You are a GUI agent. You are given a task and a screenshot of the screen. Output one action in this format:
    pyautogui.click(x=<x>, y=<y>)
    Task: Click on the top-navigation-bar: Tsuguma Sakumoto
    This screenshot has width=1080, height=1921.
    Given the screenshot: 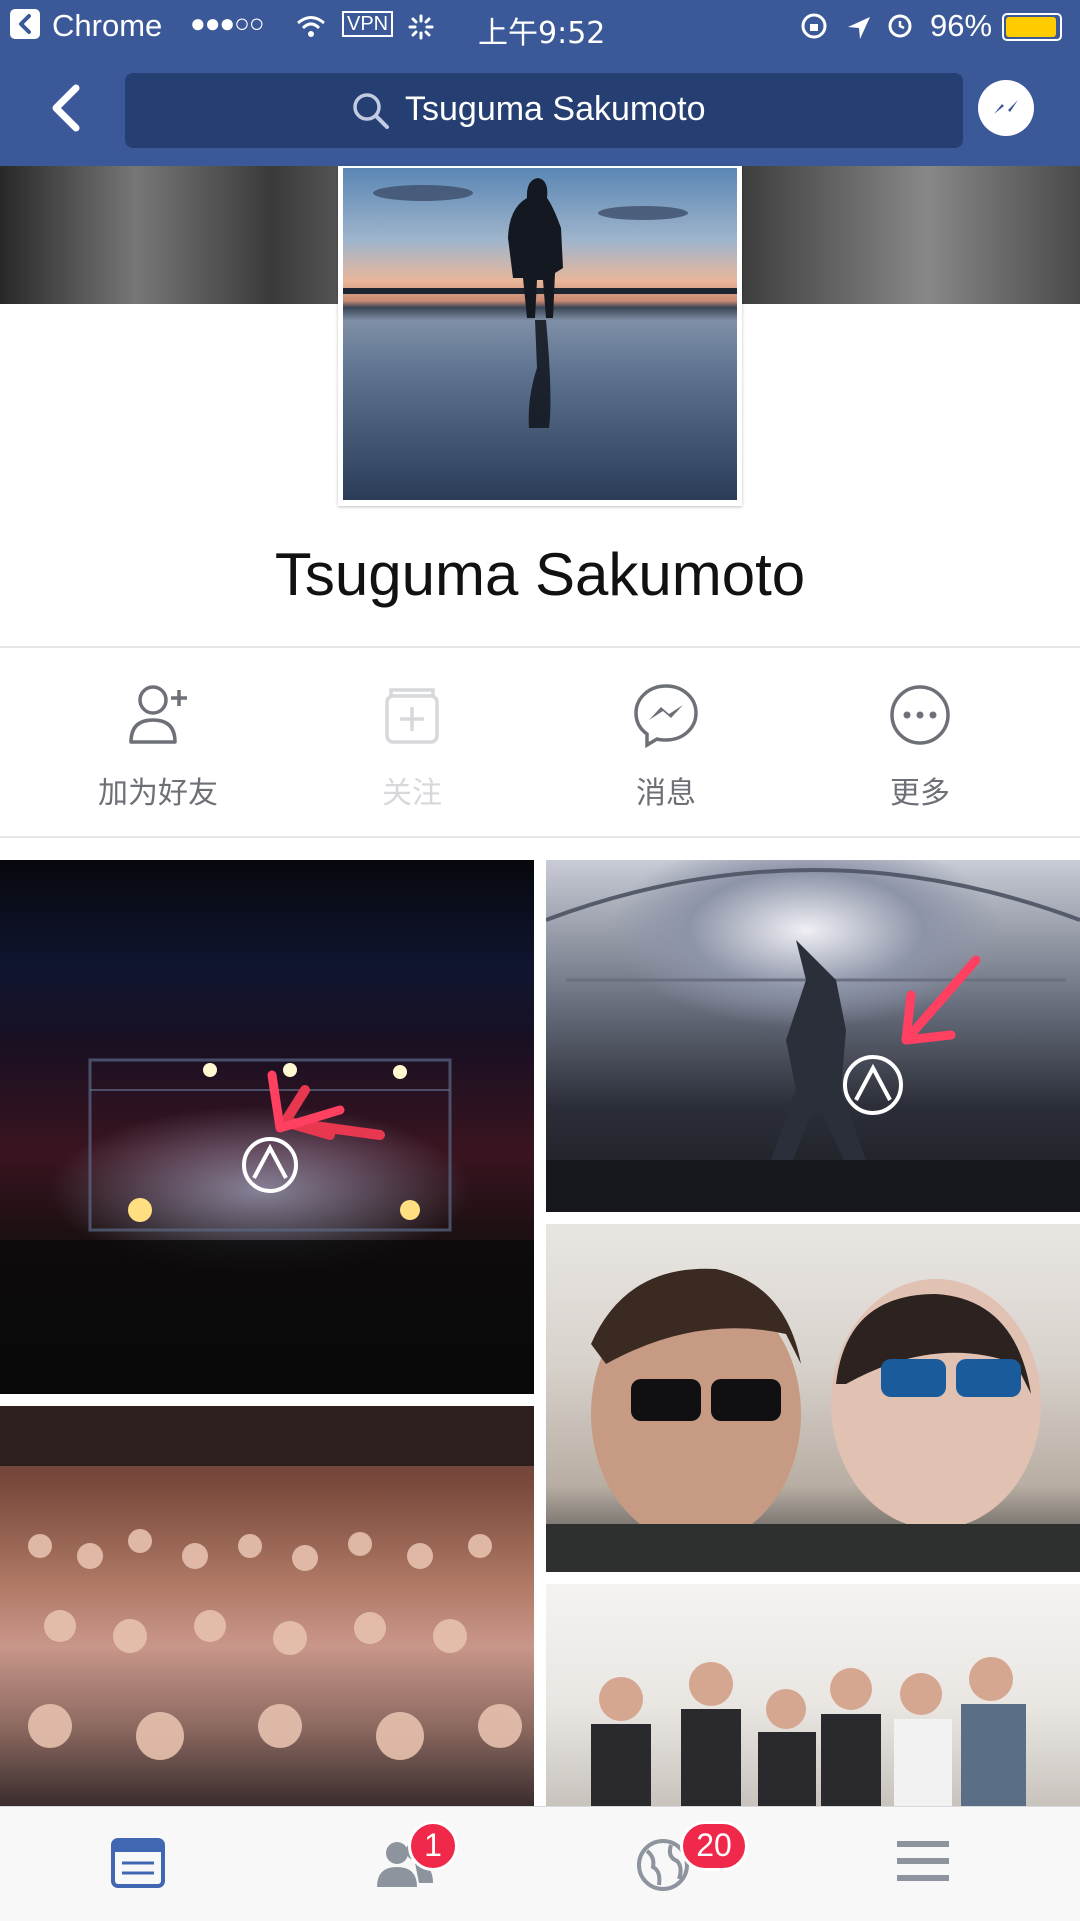 What is the action you would take?
    pyautogui.click(x=540, y=108)
    